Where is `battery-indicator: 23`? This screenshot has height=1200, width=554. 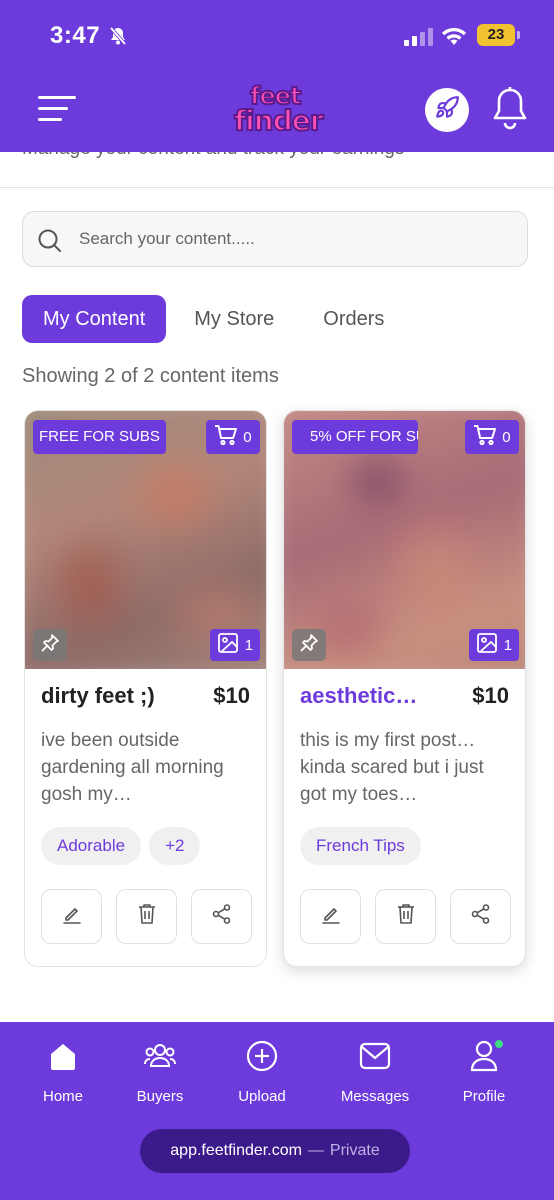 battery-indicator: 23 is located at coordinates (498, 35).